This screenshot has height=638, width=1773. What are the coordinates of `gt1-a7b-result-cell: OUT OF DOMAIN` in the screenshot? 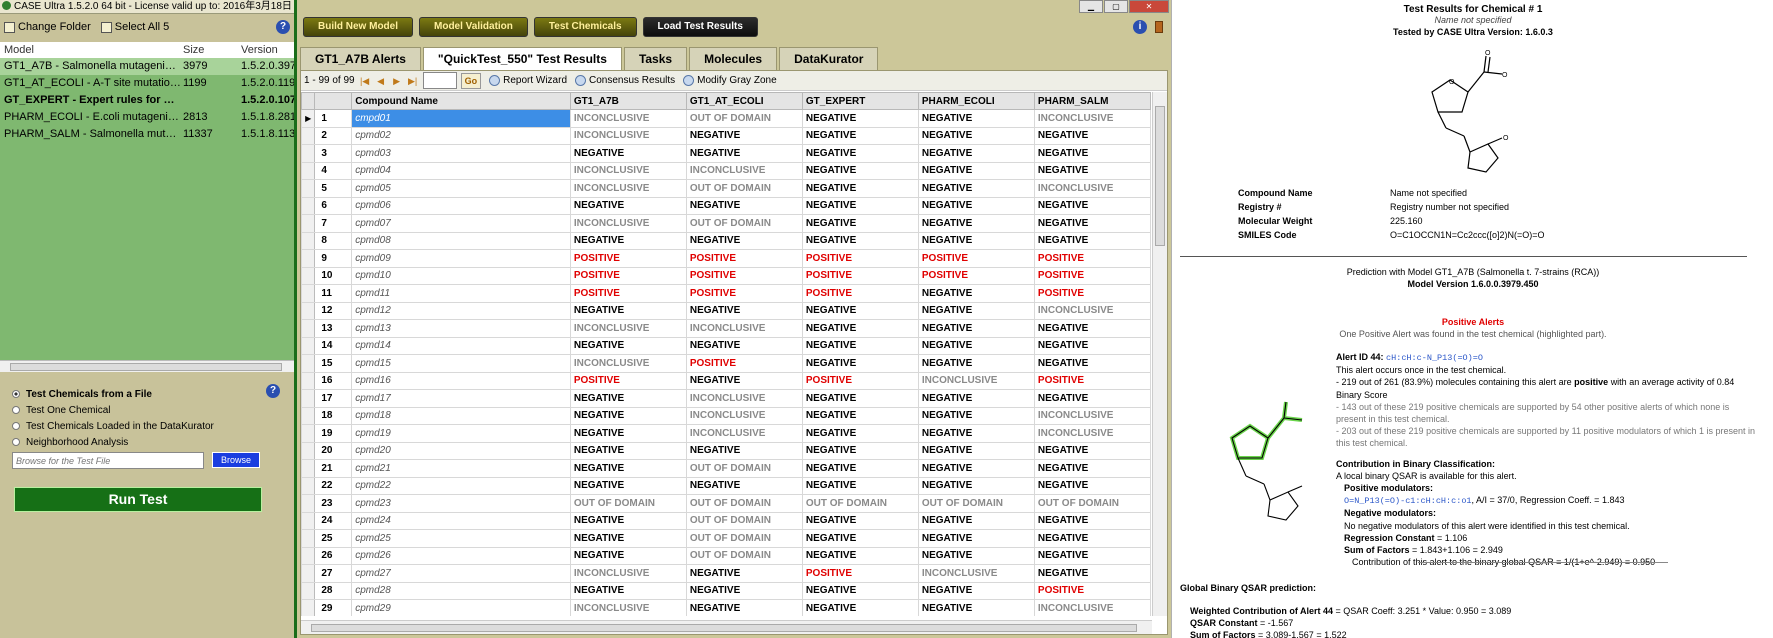 It's located at (628, 503).